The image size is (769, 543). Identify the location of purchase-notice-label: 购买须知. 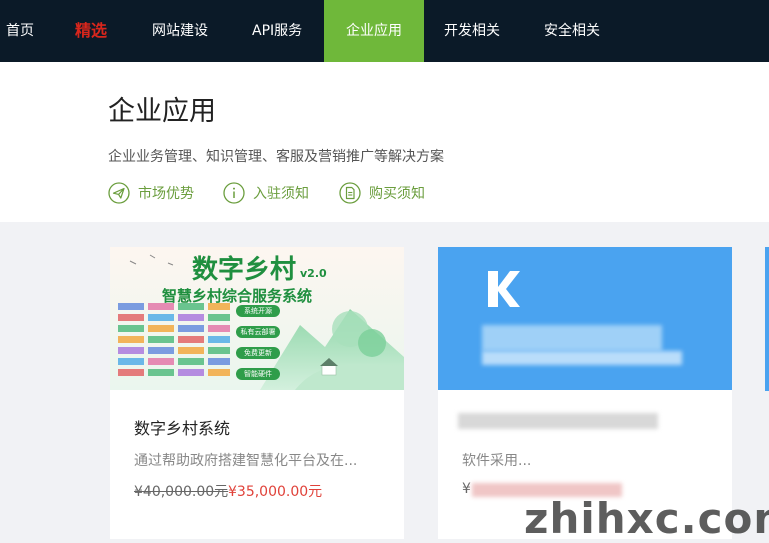
(397, 194).